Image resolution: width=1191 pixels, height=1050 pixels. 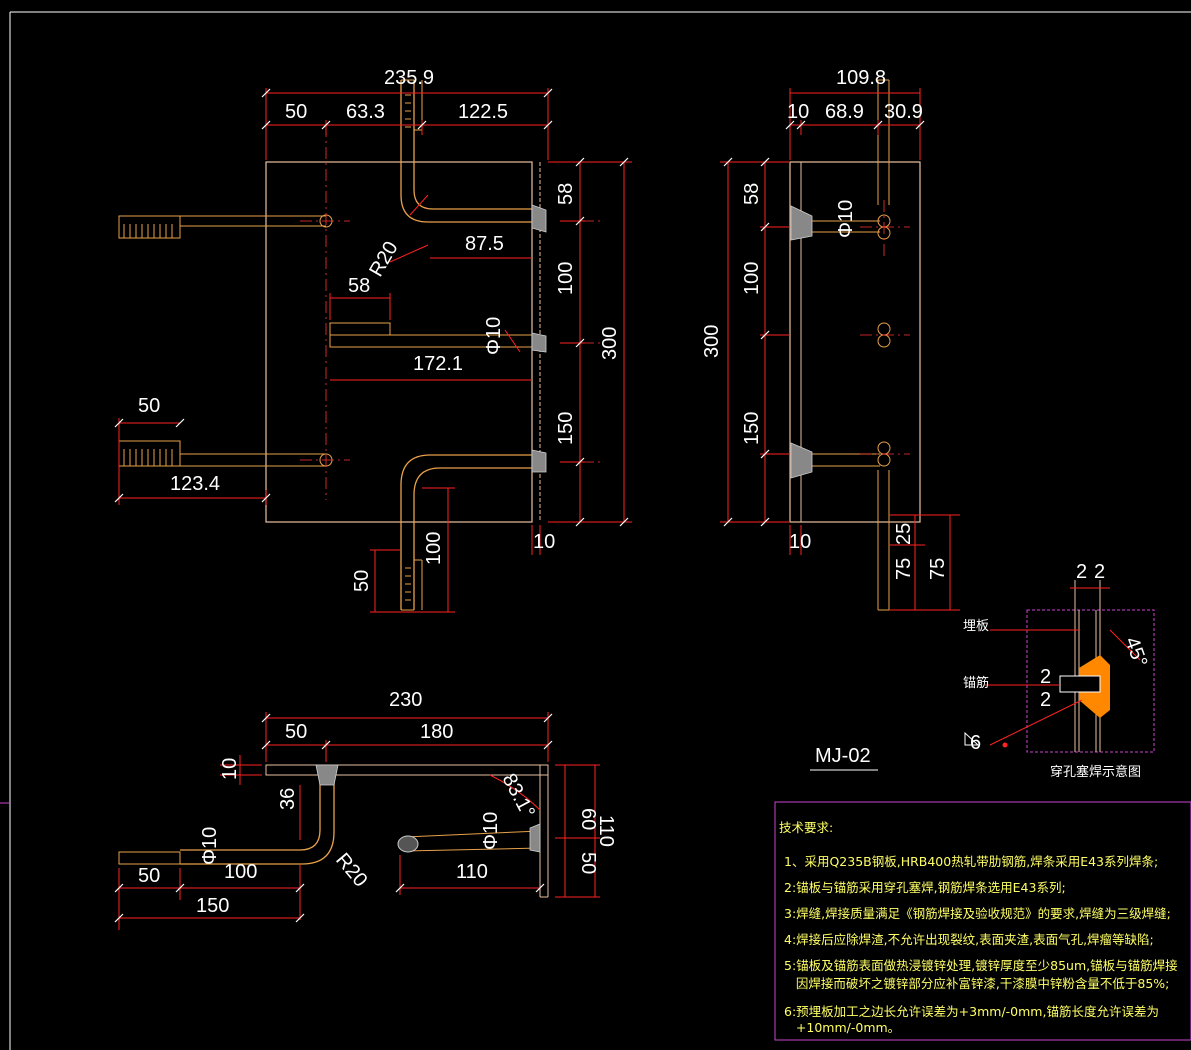 I want to click on dim-b50: 50, so click(x=362, y=581).